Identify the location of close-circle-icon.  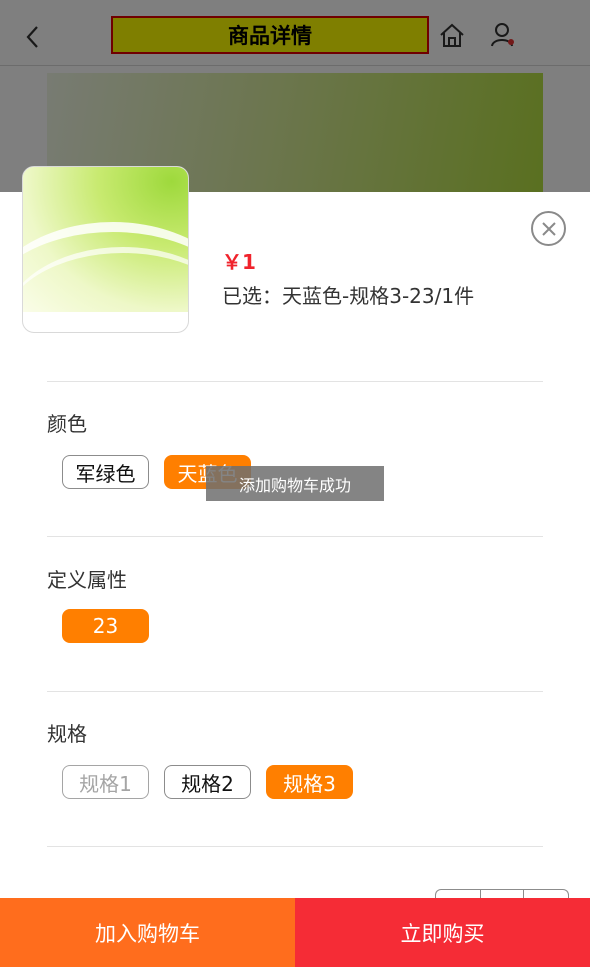
(548, 228).